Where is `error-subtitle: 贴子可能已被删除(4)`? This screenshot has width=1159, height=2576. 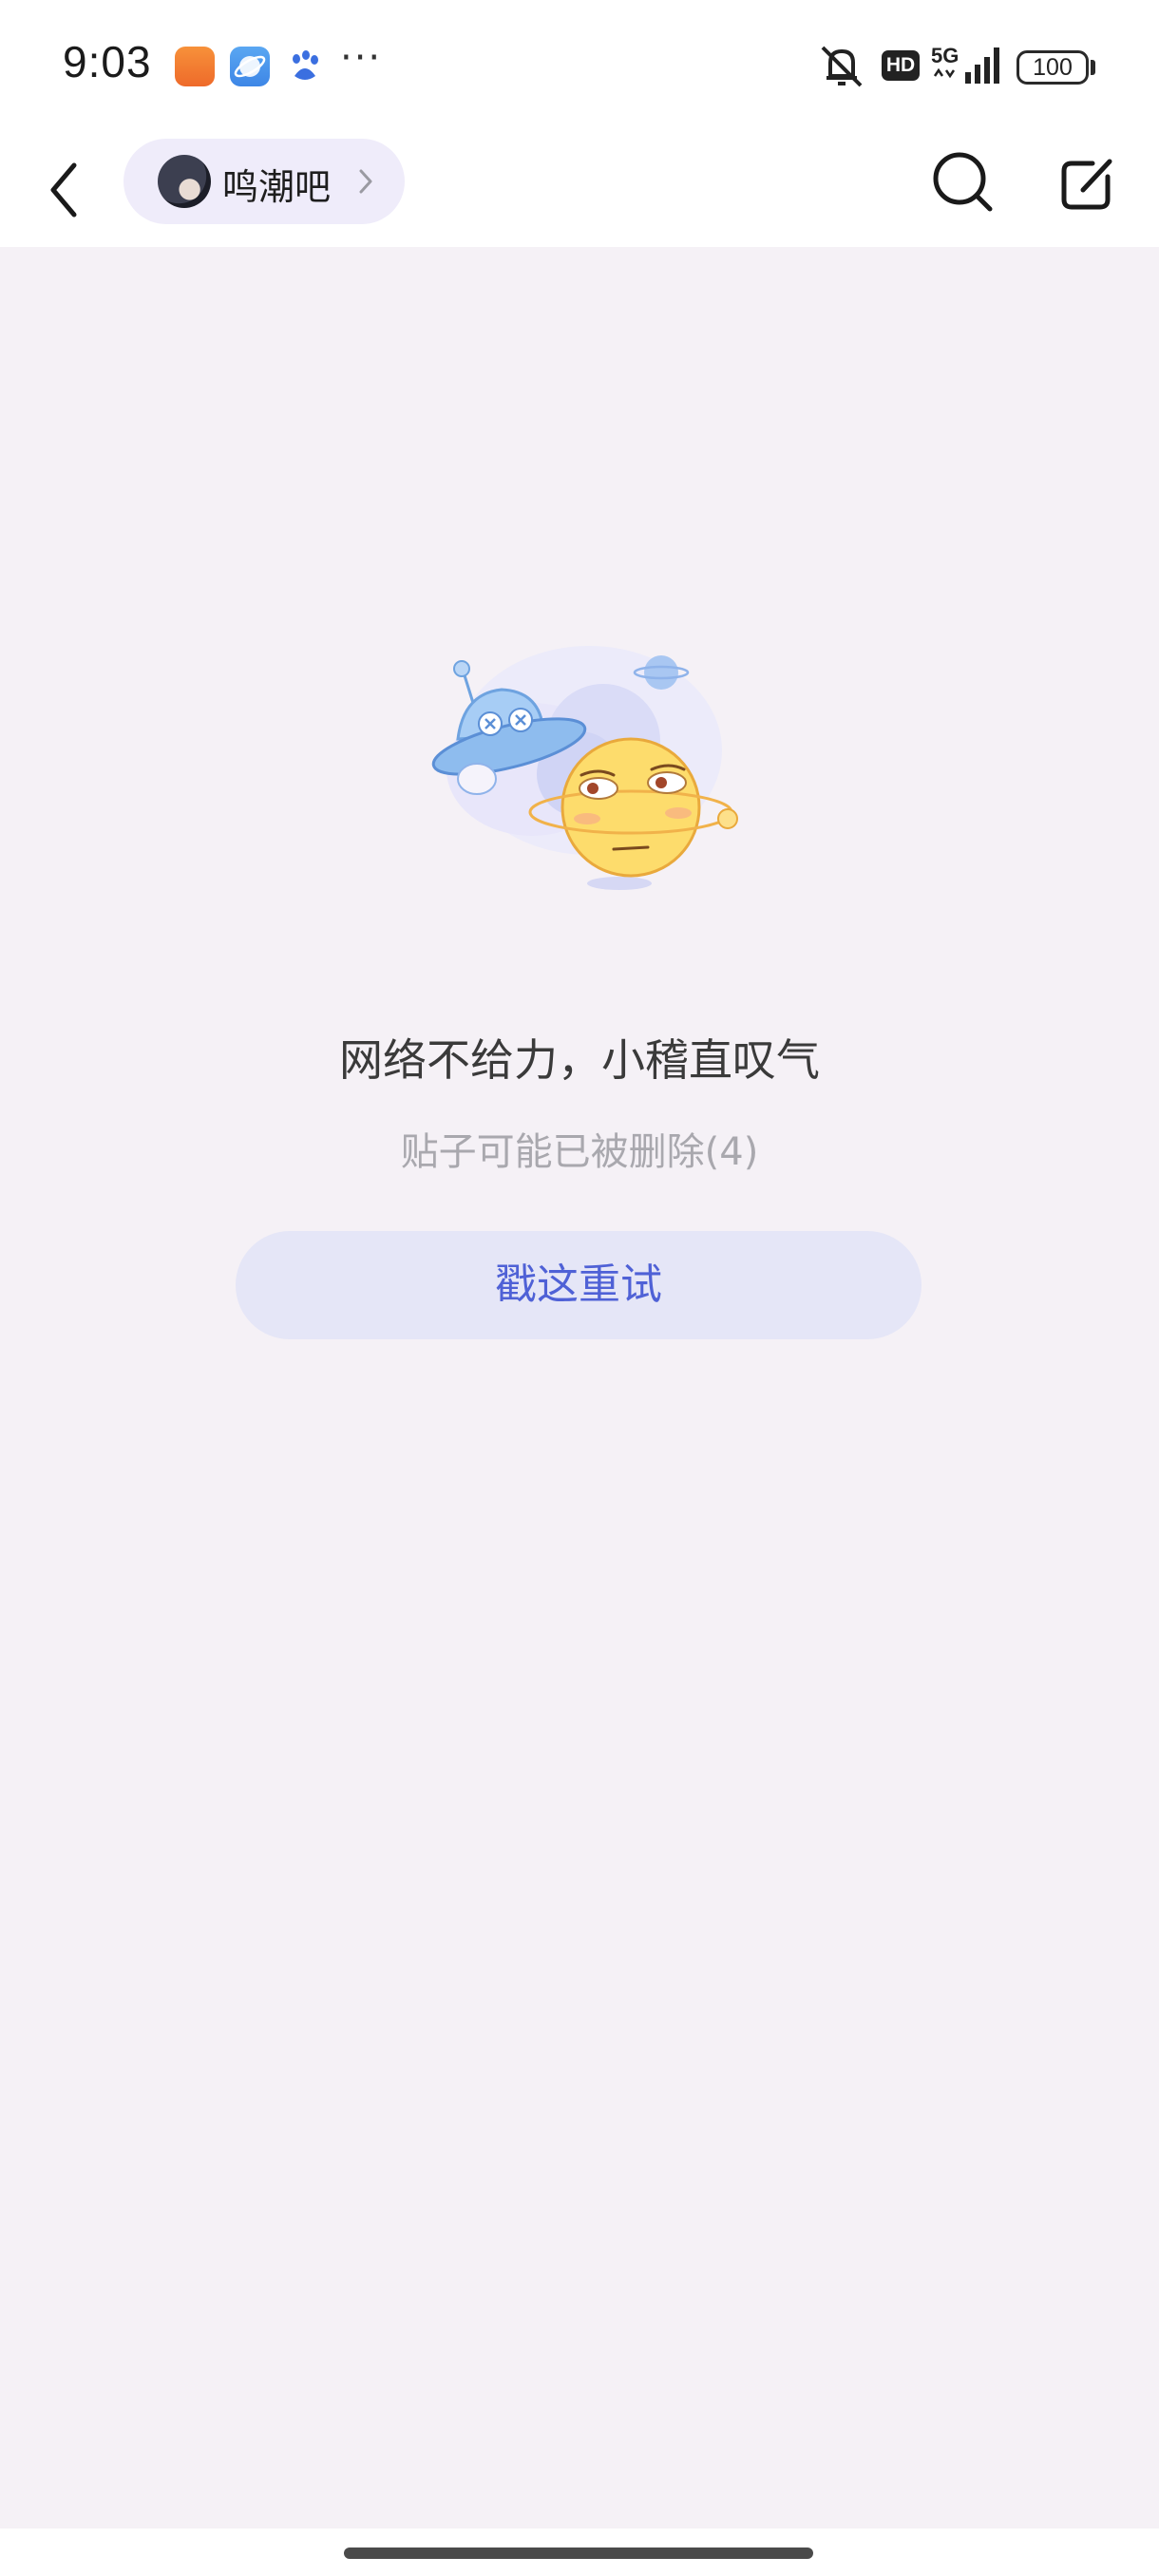 error-subtitle: 贴子可能已被删除(4) is located at coordinates (579, 1152).